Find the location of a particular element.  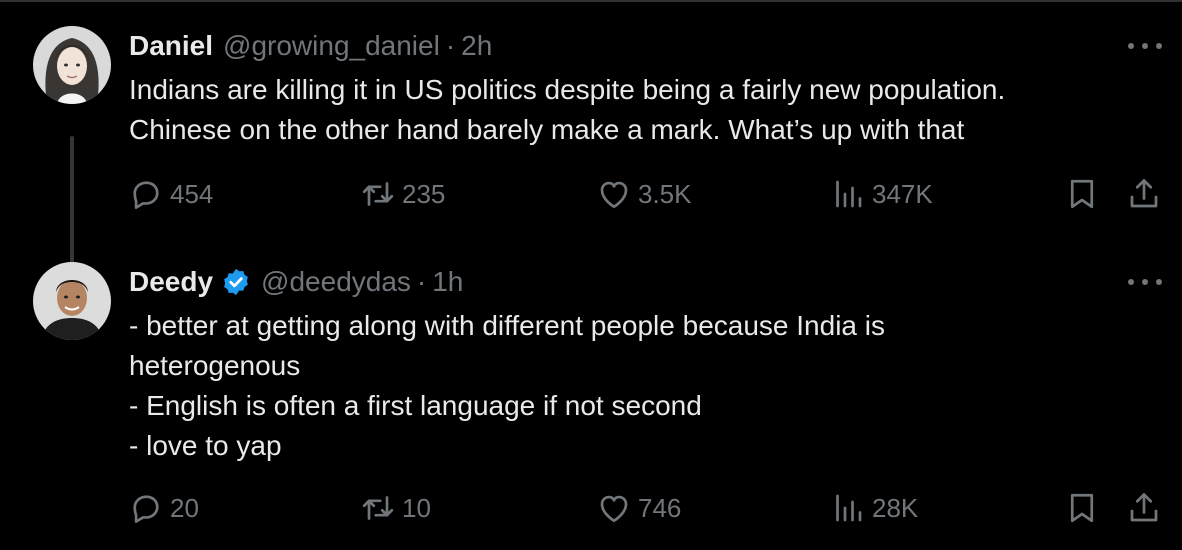

views-count: 347K is located at coordinates (902, 193).